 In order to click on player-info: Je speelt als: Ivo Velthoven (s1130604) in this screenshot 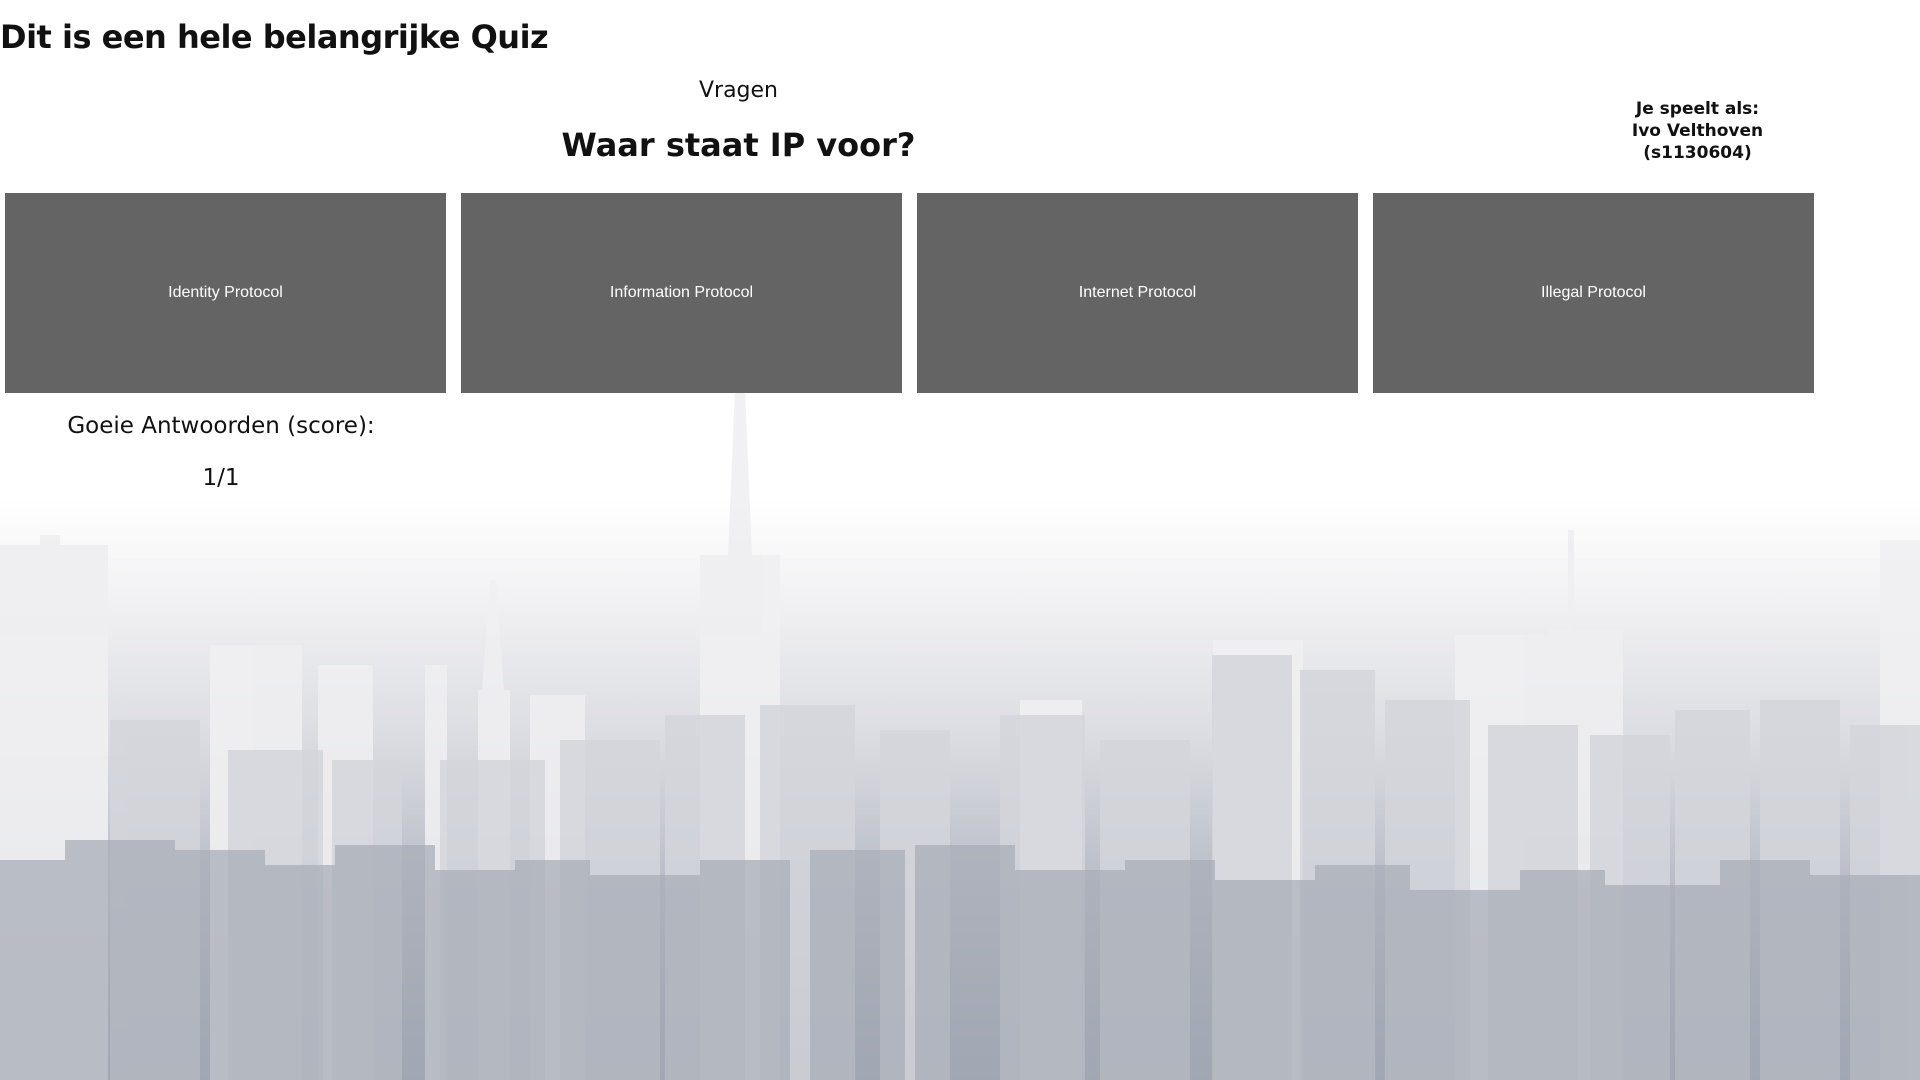, I will do `click(1697, 131)`.